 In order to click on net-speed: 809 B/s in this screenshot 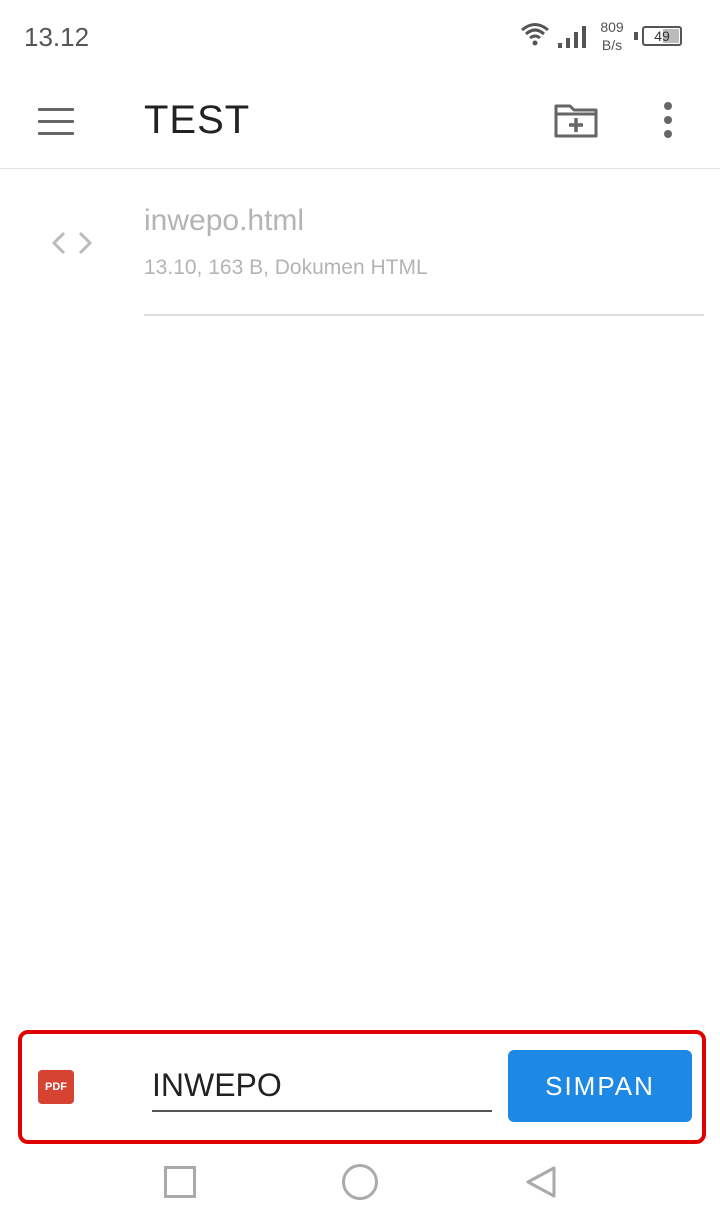, I will do `click(612, 36)`.